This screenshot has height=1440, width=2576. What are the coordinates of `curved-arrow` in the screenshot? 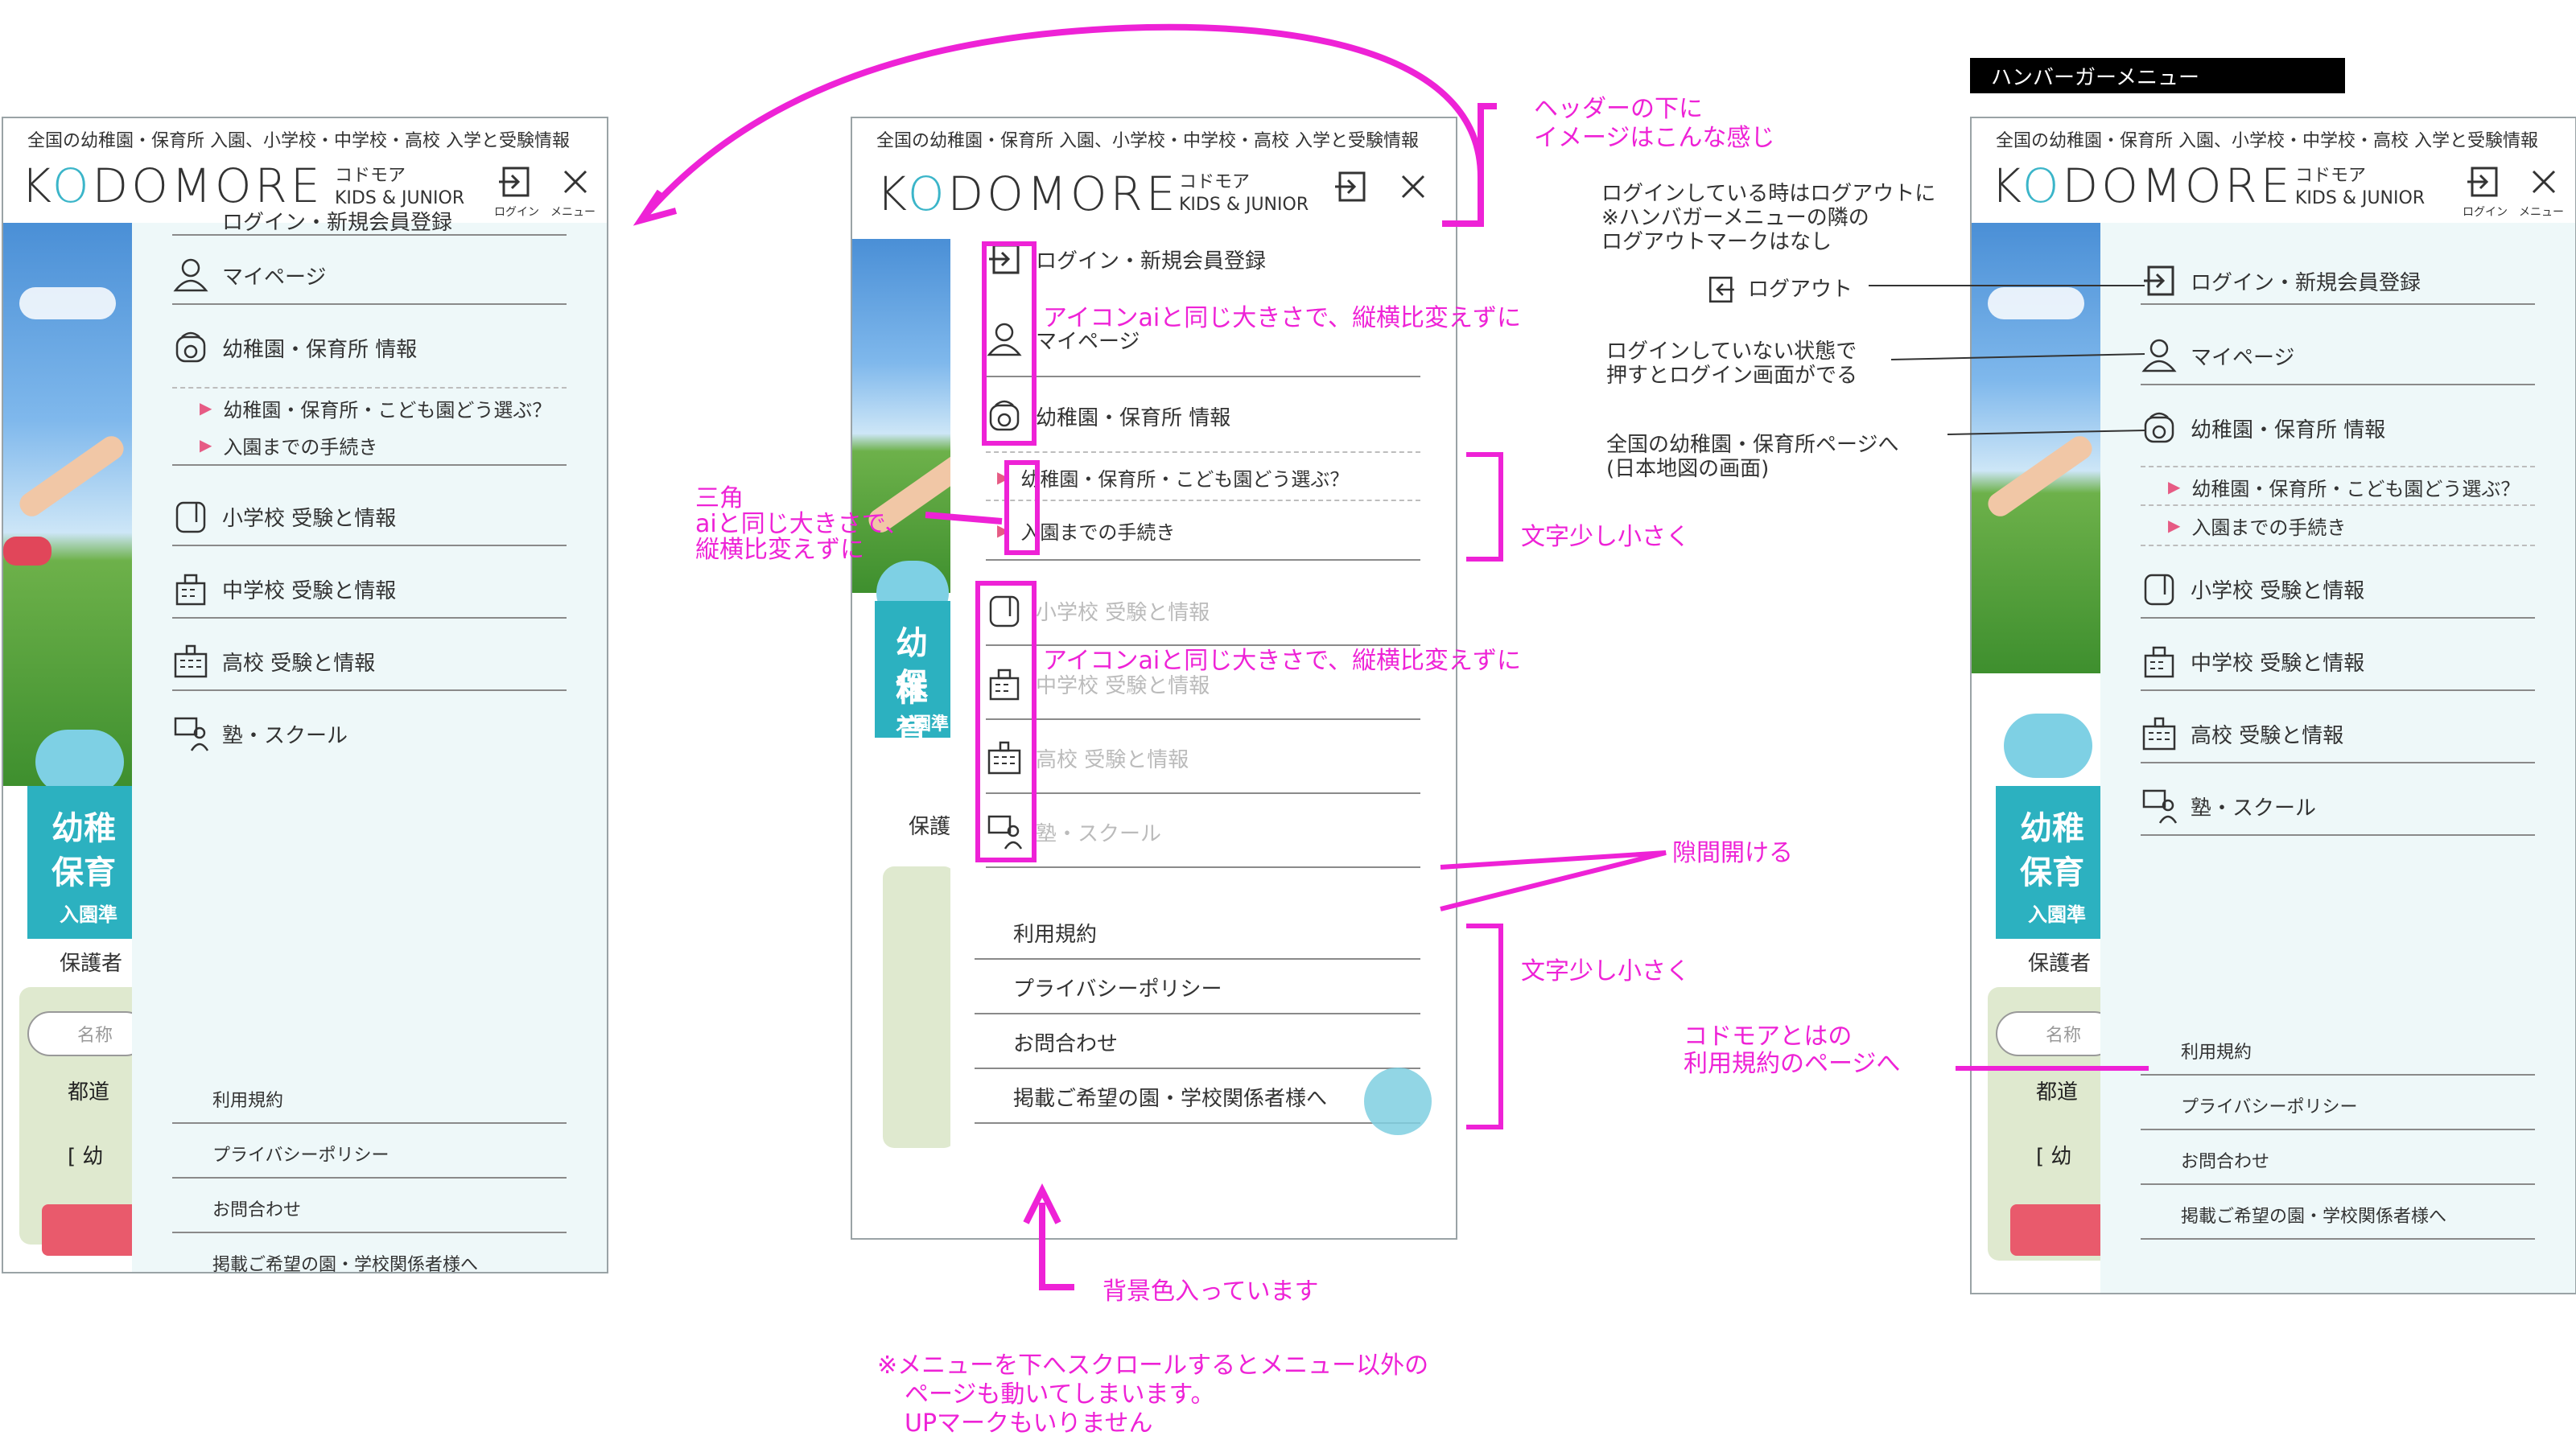 It's located at (1062, 121).